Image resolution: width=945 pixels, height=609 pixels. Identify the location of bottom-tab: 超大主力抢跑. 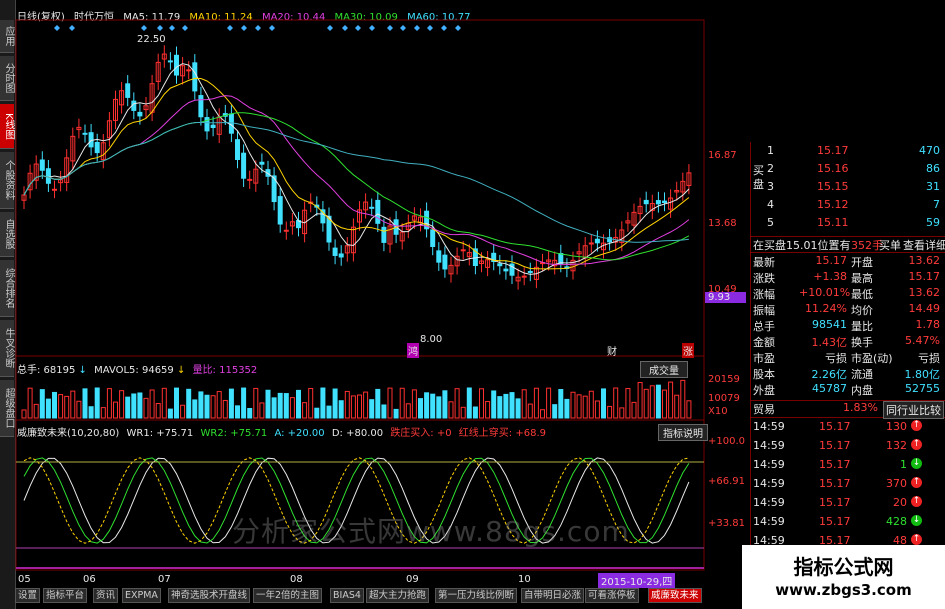
(398, 595).